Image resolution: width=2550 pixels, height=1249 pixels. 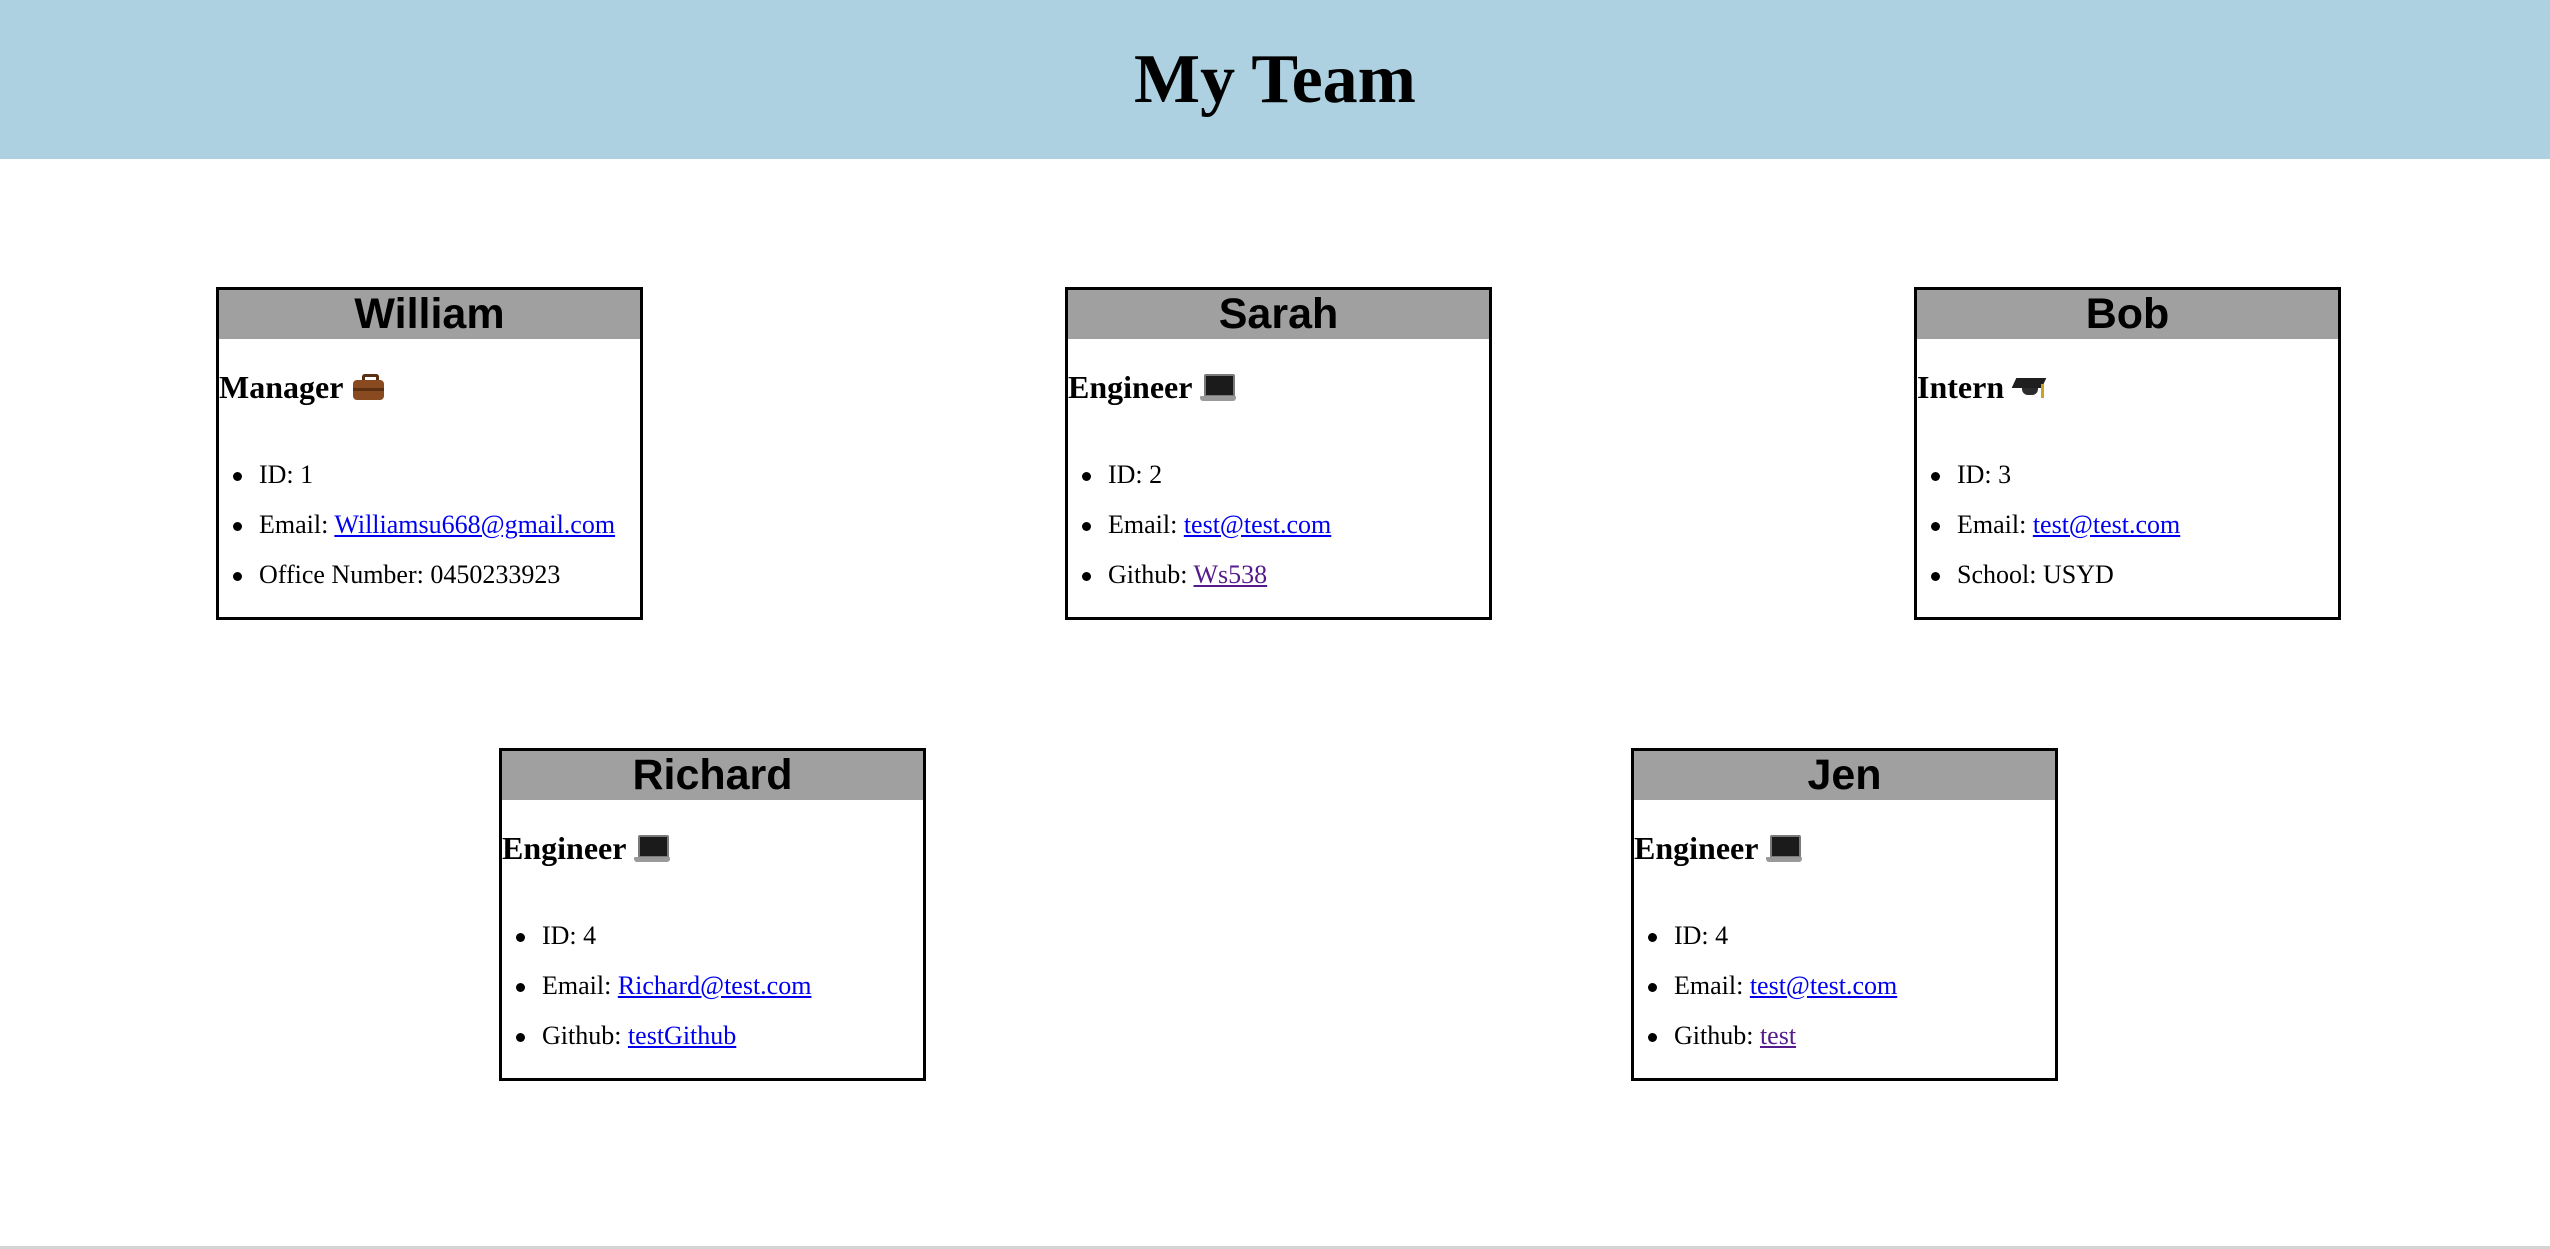 What do you see at coordinates (2005, 474) in the screenshot?
I see `detail-value: 3` at bounding box center [2005, 474].